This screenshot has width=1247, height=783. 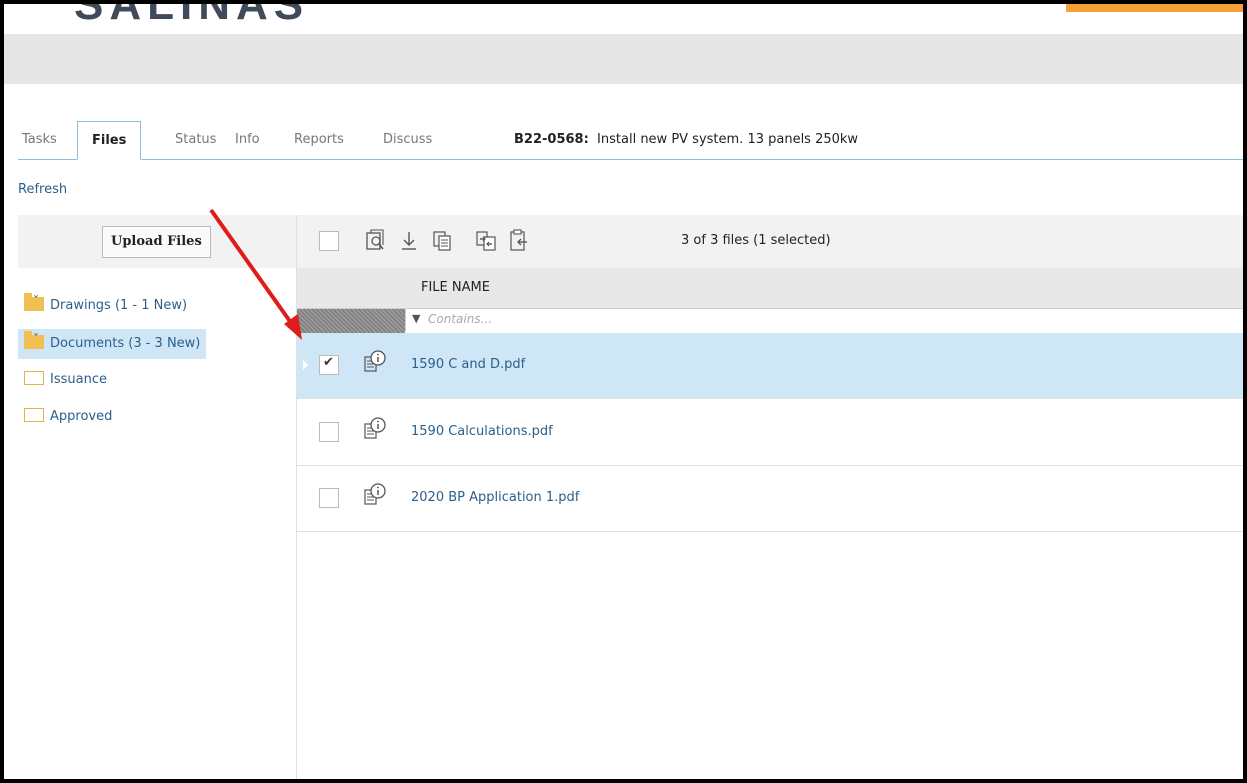 I want to click on filter-funnel-icon: ▼, so click(x=416, y=318).